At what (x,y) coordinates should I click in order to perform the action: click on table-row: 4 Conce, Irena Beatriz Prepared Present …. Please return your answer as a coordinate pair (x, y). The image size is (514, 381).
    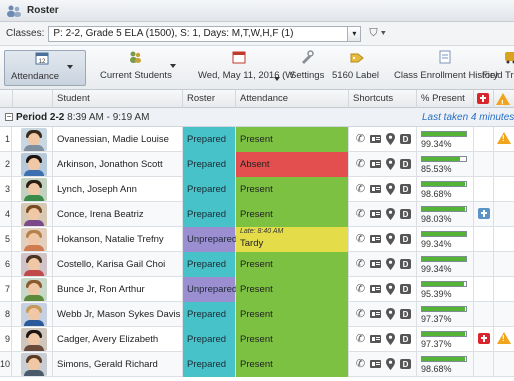
    Looking at the image, I should click on (257, 214).